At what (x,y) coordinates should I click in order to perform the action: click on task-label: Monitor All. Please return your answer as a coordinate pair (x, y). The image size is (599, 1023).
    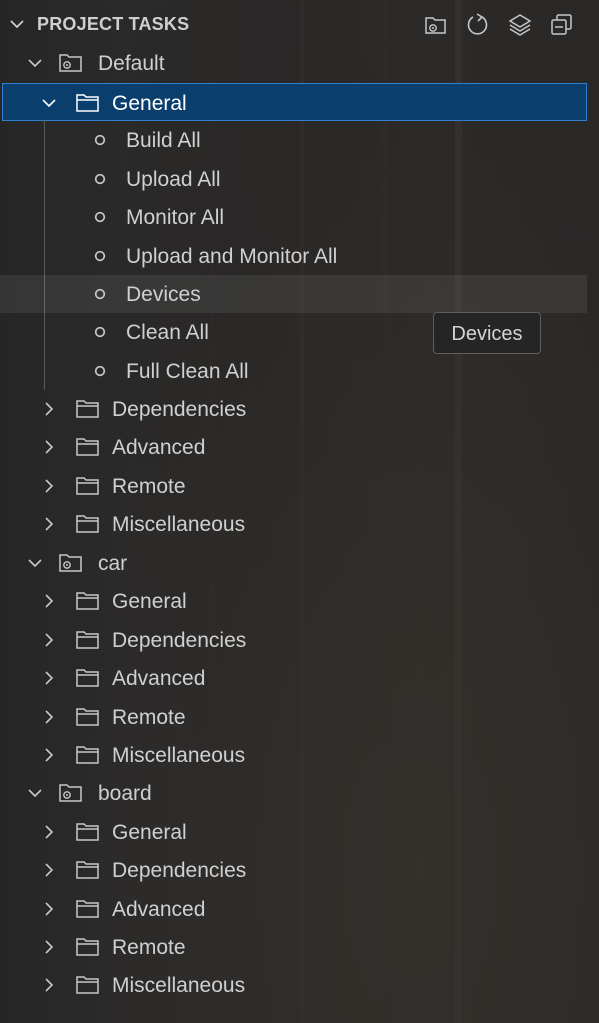
    Looking at the image, I should click on (175, 217).